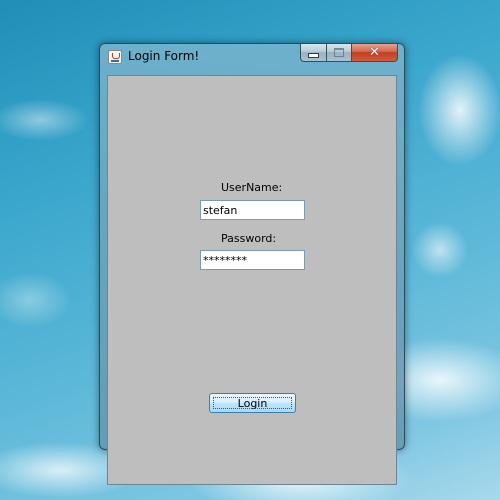 This screenshot has width=500, height=500. Describe the element at coordinates (249, 238) in the screenshot. I see `password-label: Password:` at that location.